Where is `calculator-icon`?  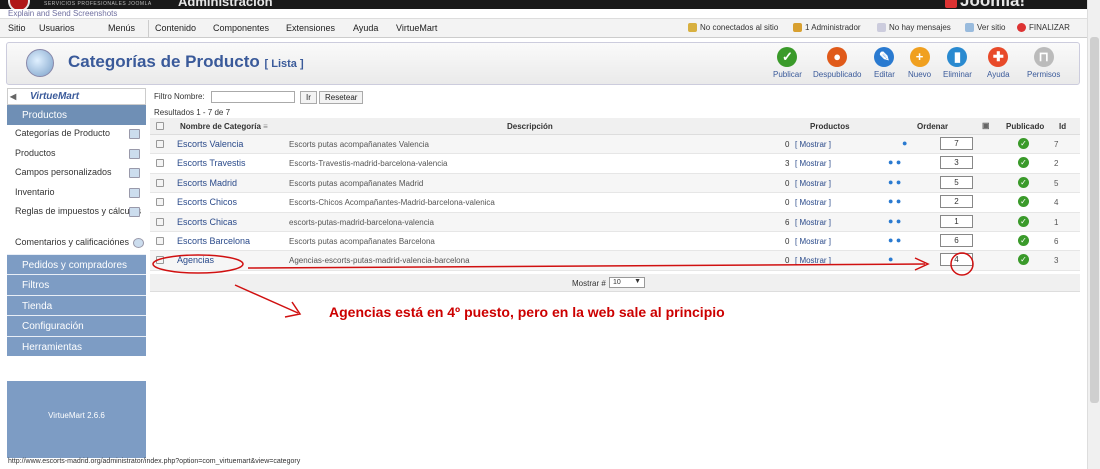
calculator-icon is located at coordinates (134, 212).